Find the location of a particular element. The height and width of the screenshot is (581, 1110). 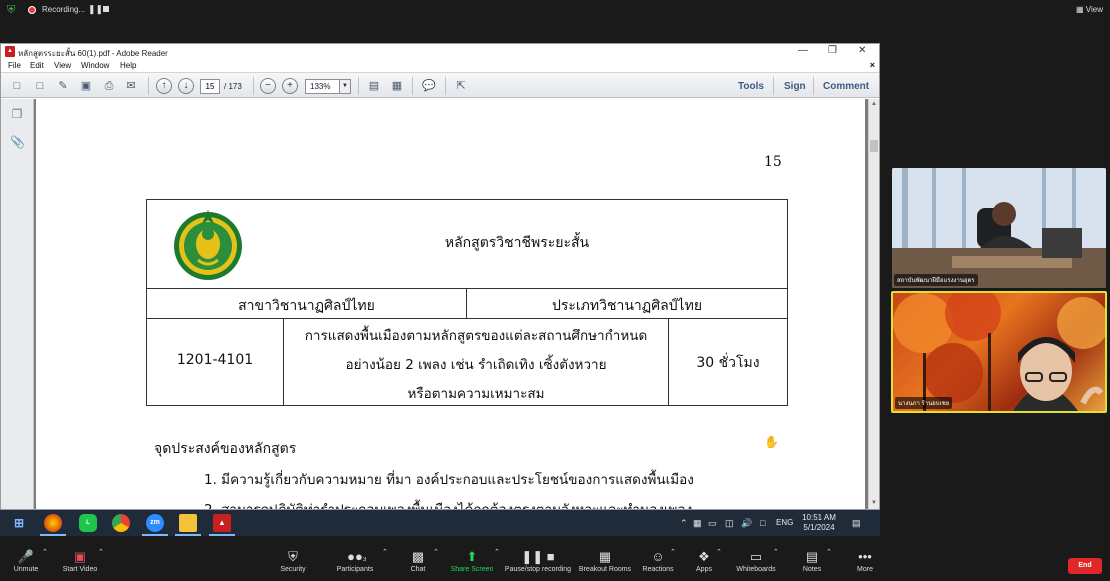

more-button: ••• More is located at coordinates (865, 560).